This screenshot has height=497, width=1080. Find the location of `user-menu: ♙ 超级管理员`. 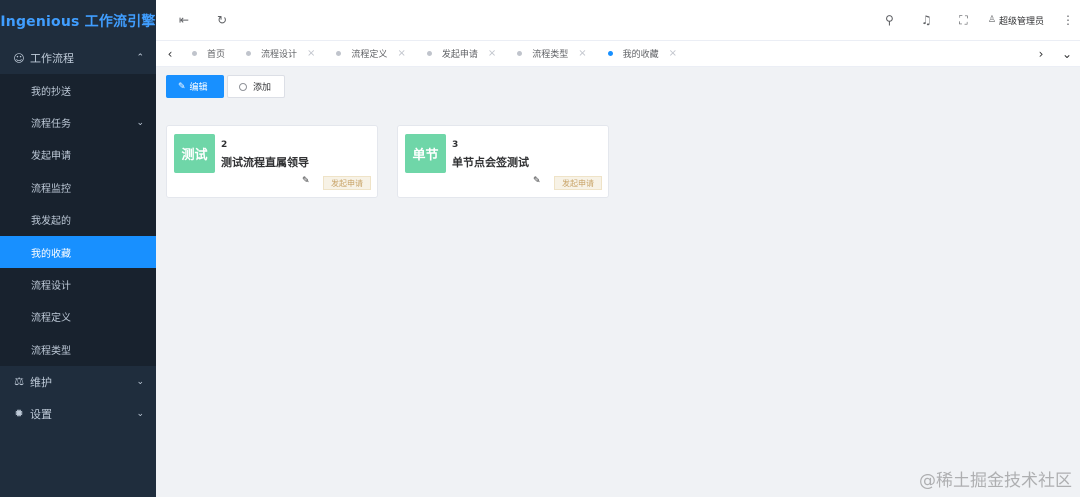

user-menu: ♙ 超级管理员 is located at coordinates (1016, 20).